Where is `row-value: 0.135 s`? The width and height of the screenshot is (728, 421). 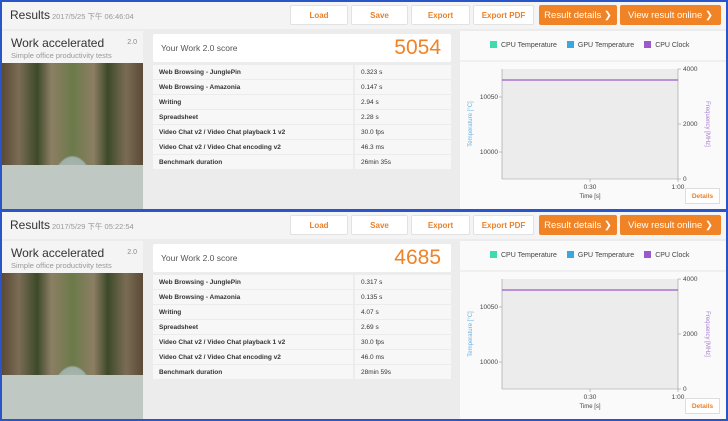 row-value: 0.135 s is located at coordinates (403, 297).